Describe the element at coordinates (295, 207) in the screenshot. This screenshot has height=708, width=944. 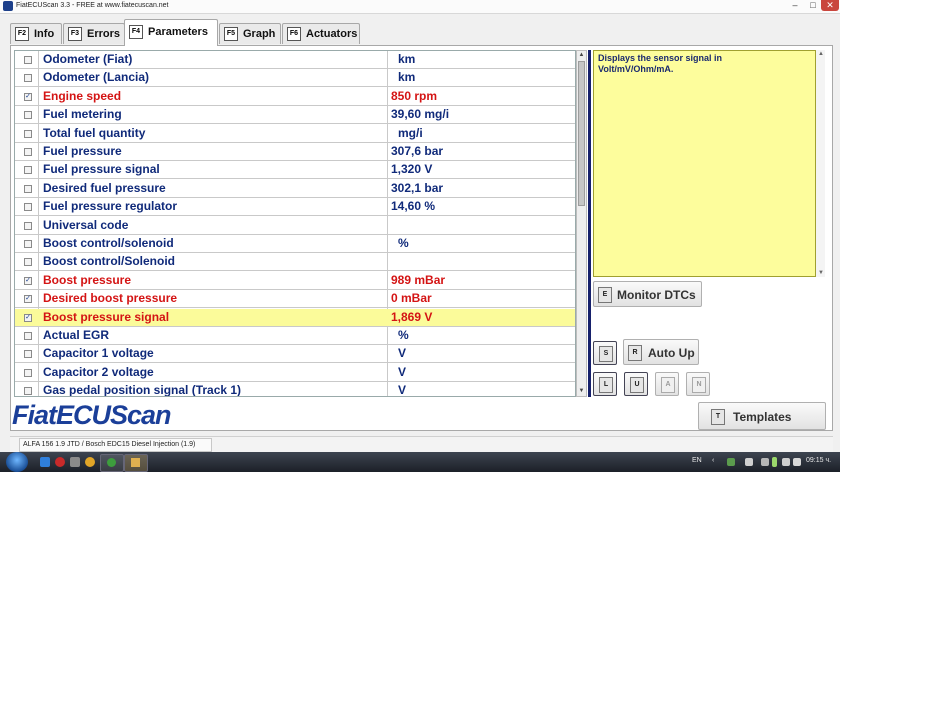
I see `parameter-row: Fuel pressure regulator 14,60 %` at that location.